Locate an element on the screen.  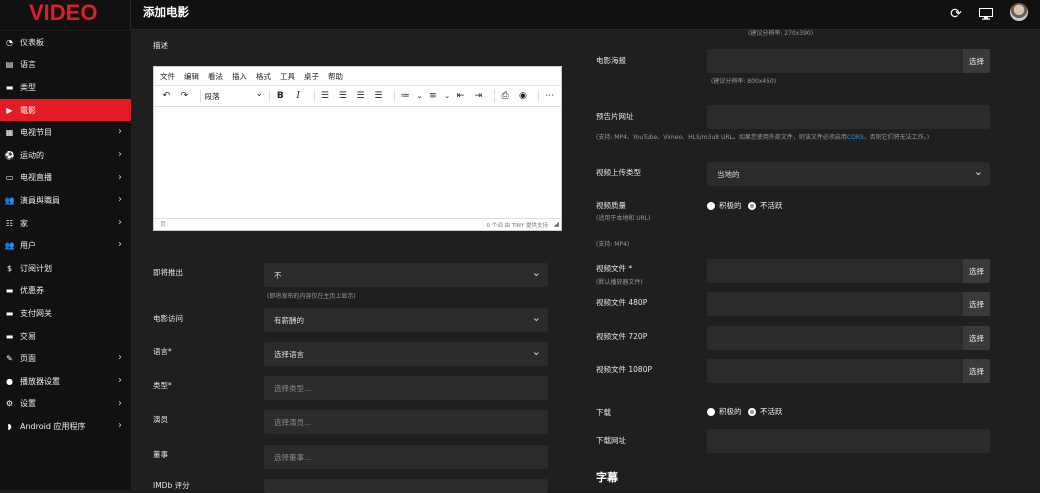
more-icon: ⋯ is located at coordinates (549, 96).